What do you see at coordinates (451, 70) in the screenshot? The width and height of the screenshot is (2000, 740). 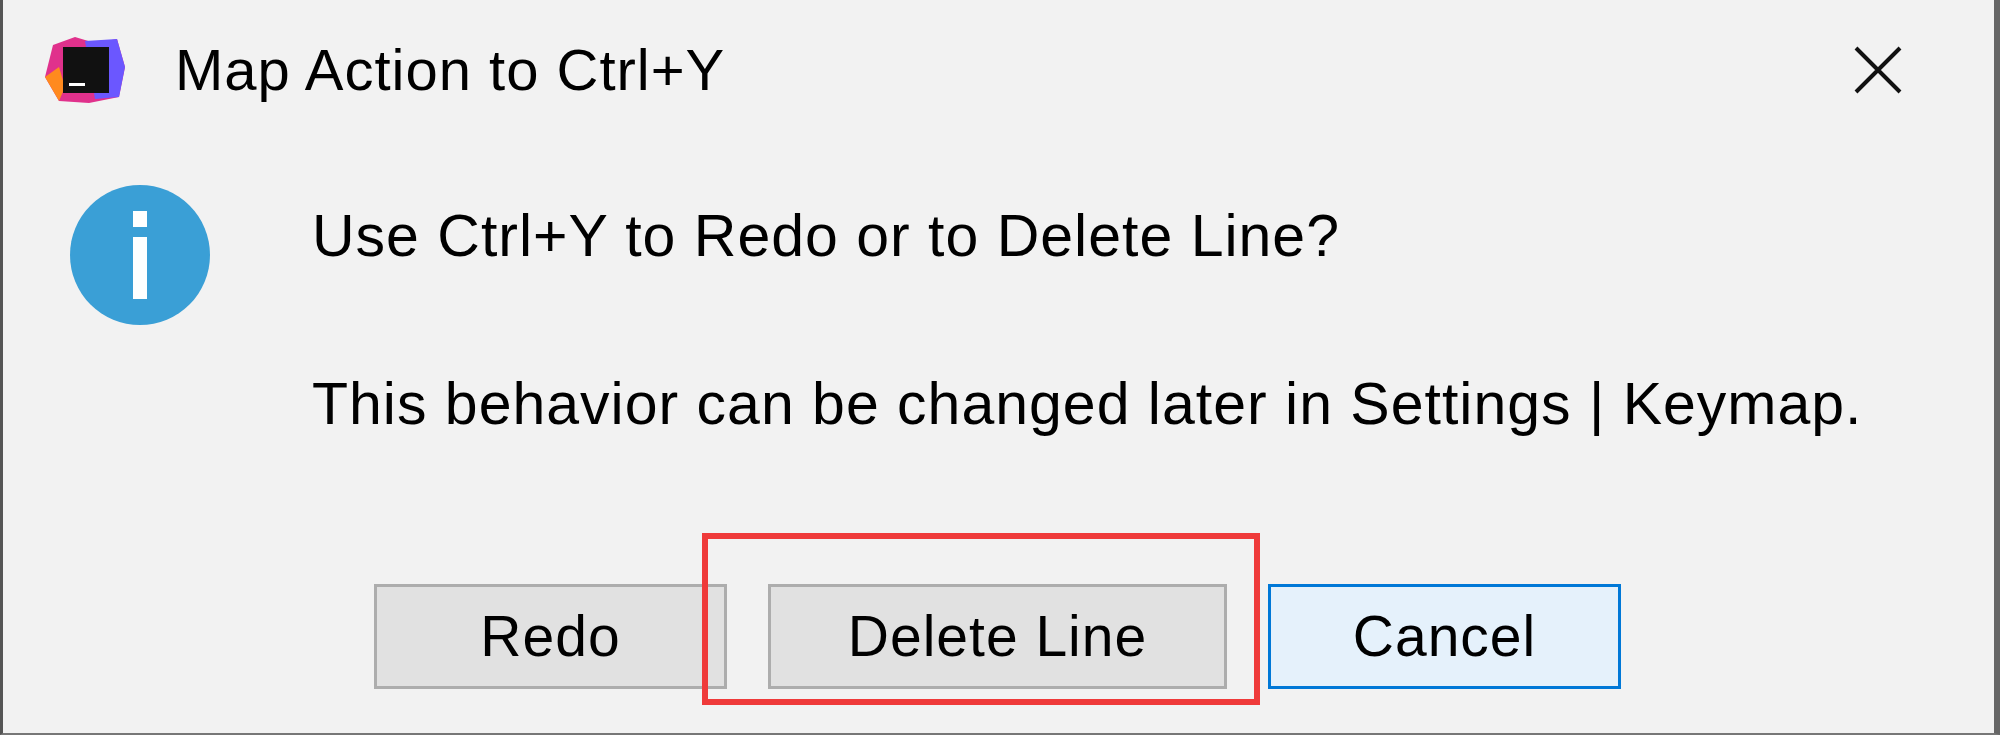 I see `window-title: Map Action to Ctrl+Y` at bounding box center [451, 70].